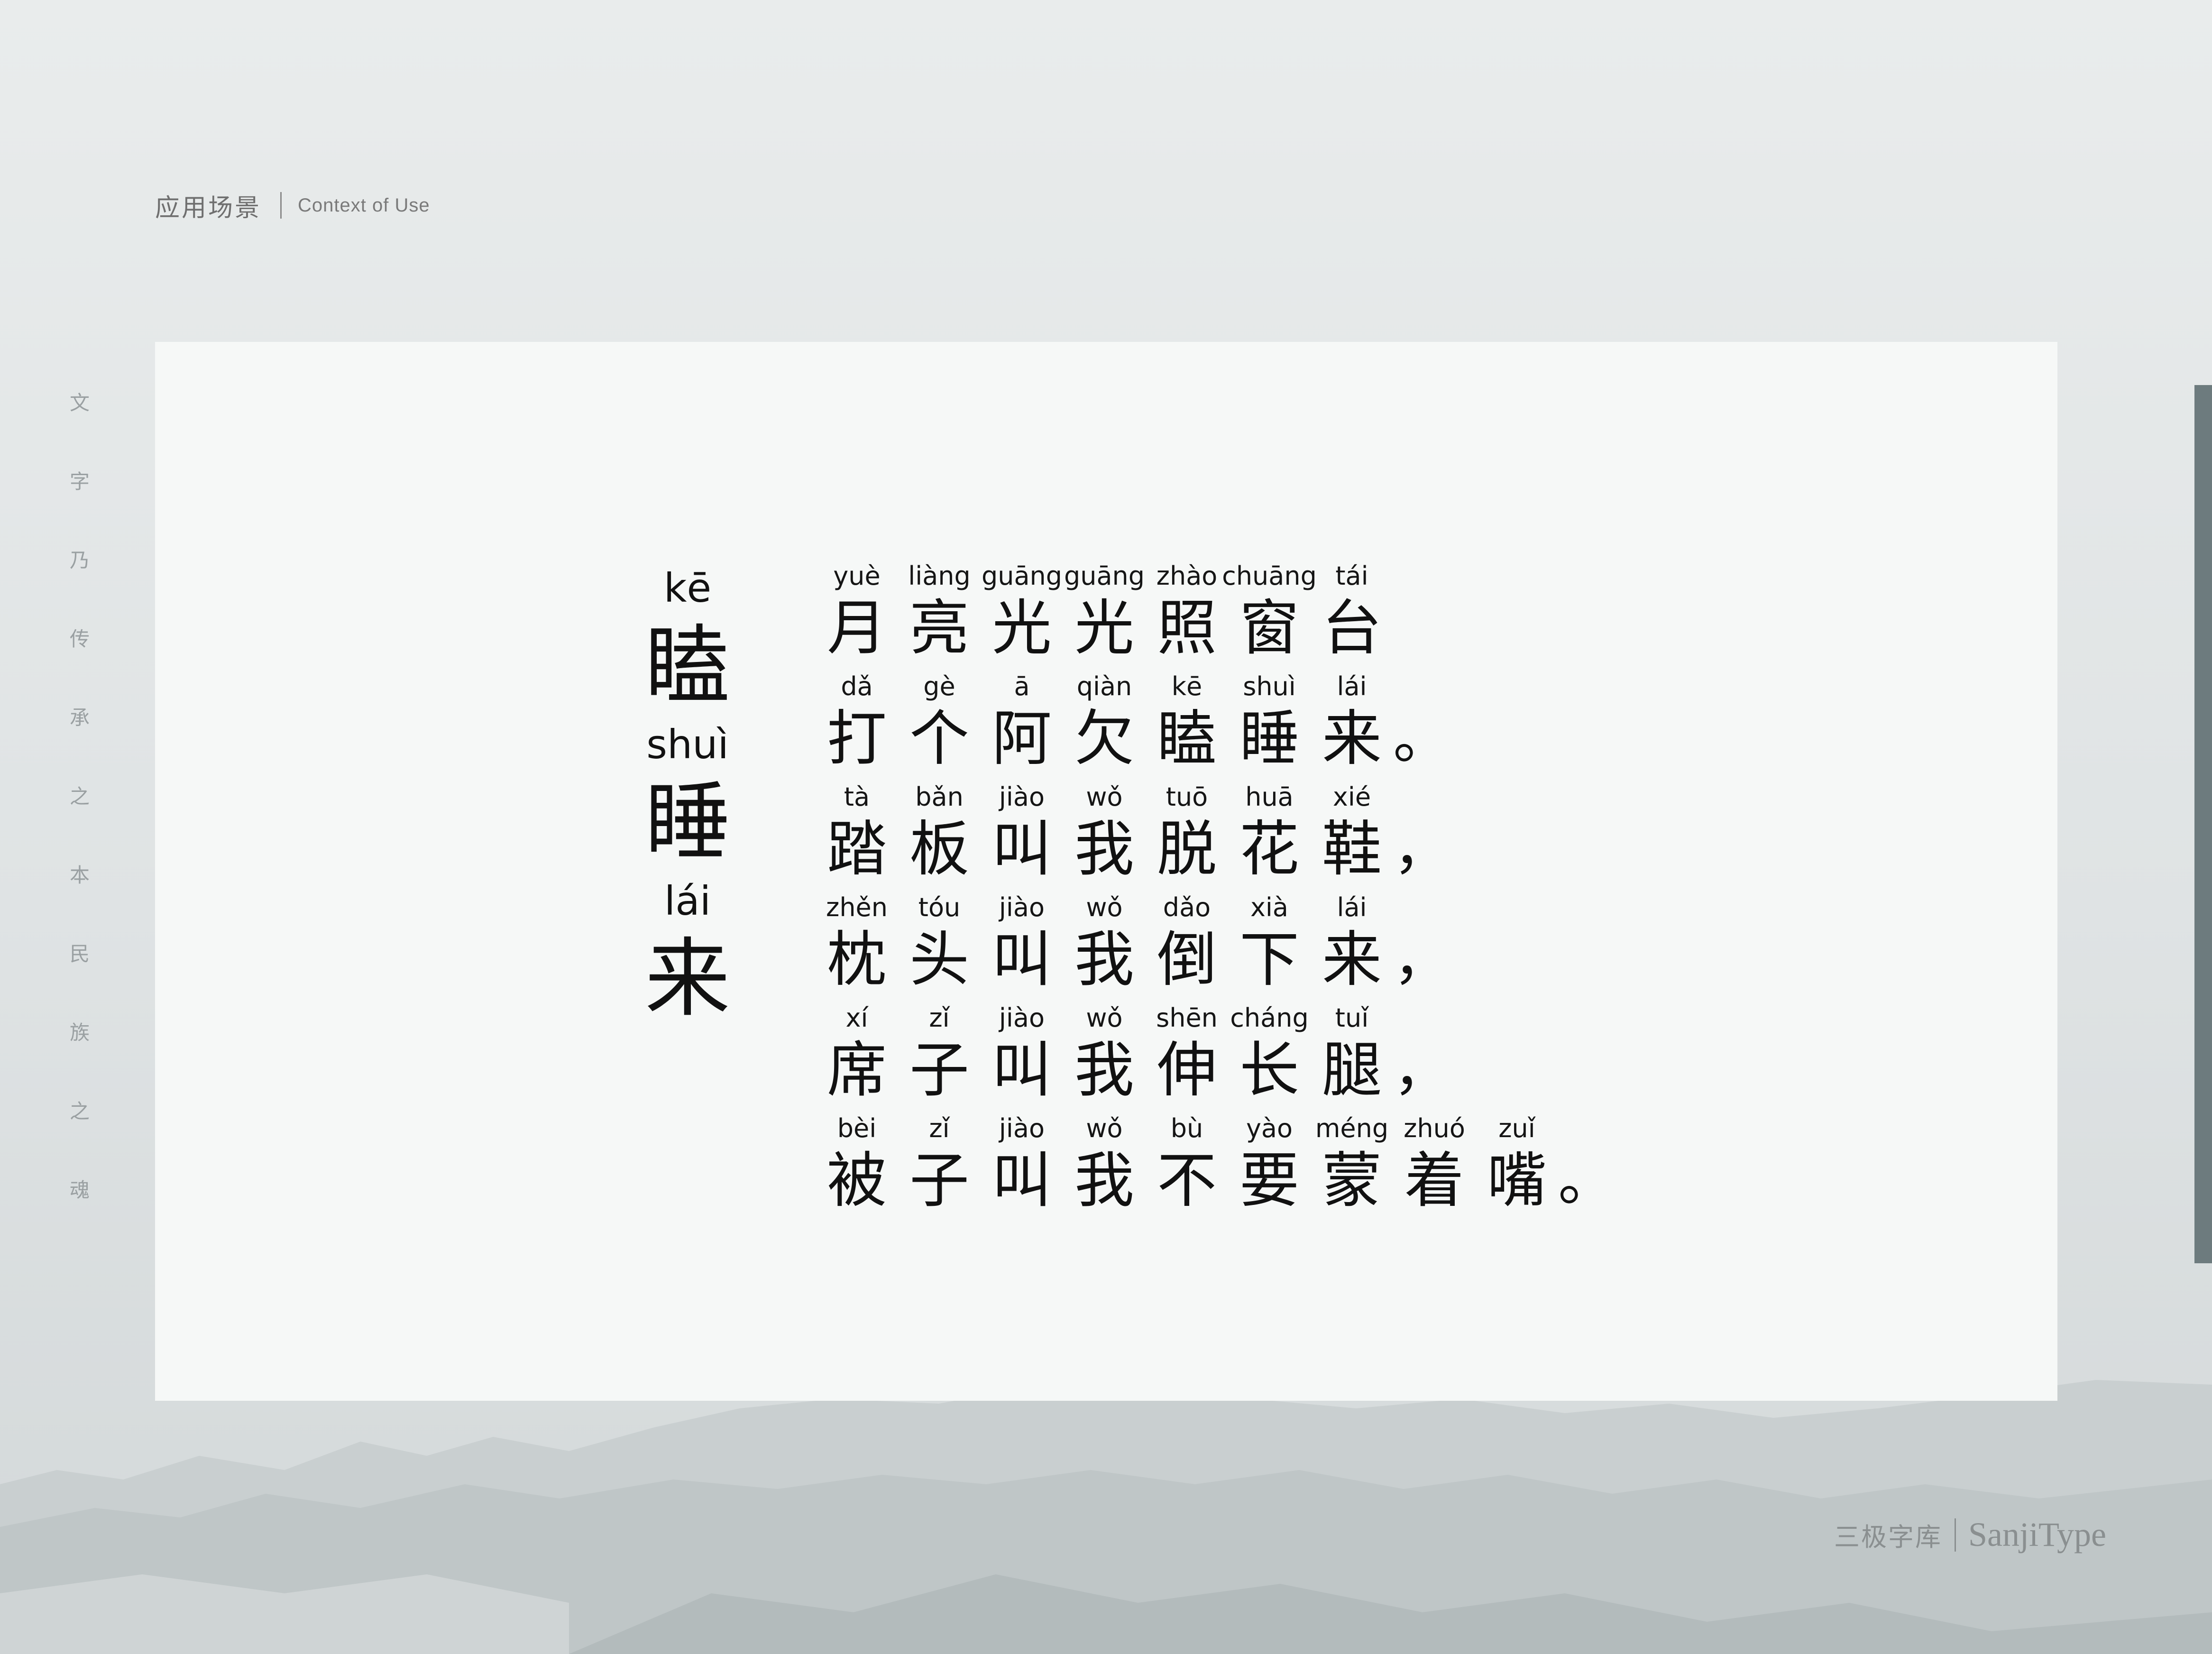  I want to click on hanzi: 睡, so click(1269, 738).